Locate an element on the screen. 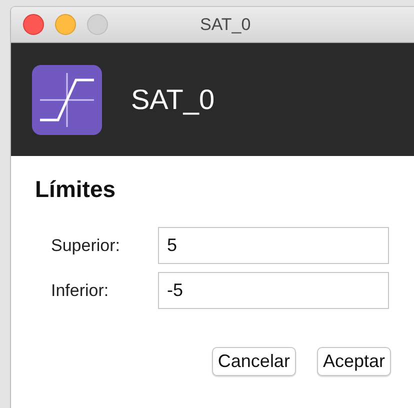  field-label: Superior: is located at coordinates (86, 246).